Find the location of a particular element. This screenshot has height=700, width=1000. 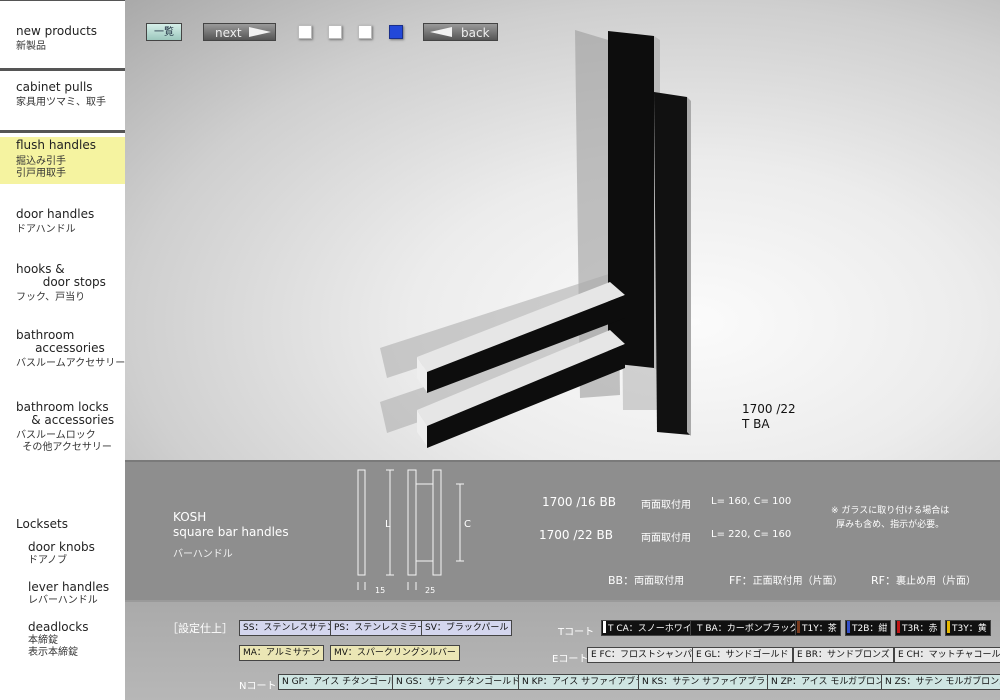

sidebar-item-label: flush handles is located at coordinates (56, 145).